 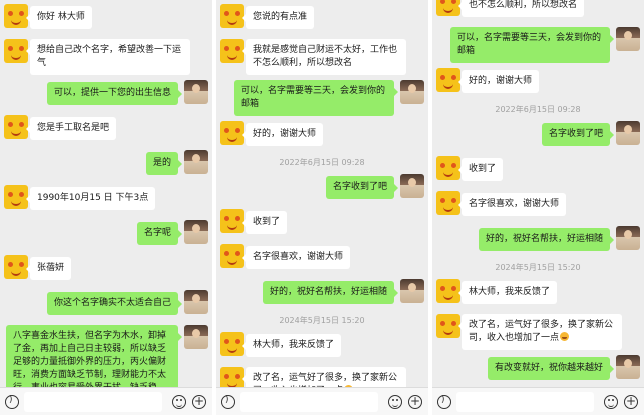 I want to click on incoming-message: 想给自己改个名字，希望改善一下运气, so click(x=106, y=57).